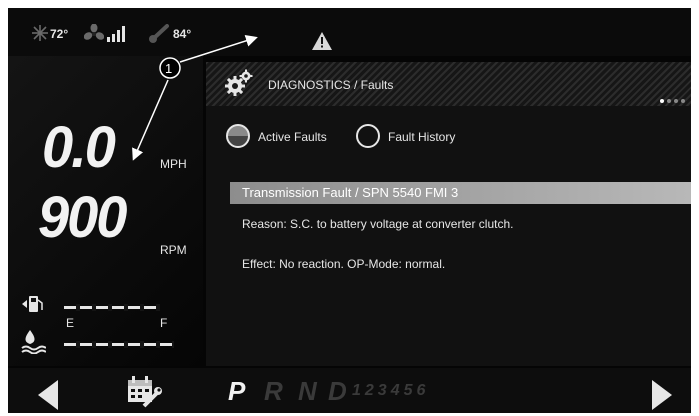 The image size is (699, 416). What do you see at coordinates (350, 192) in the screenshot?
I see `fault-title: Transmission Fault / SPN 5540 FMI 3` at bounding box center [350, 192].